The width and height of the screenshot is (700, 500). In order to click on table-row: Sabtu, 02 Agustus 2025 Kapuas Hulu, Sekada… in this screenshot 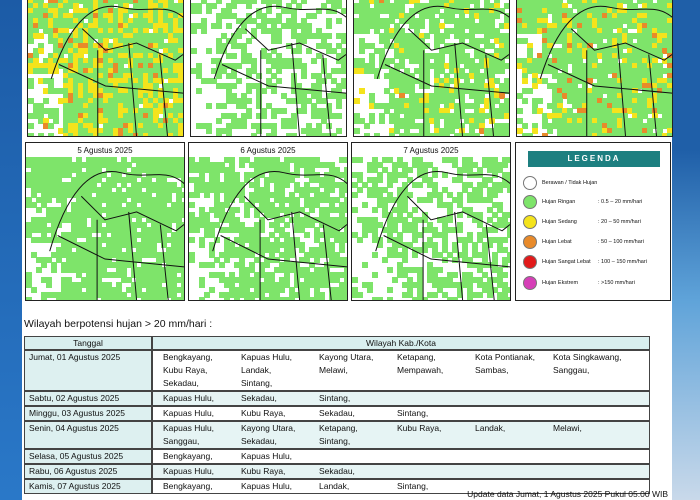, I will do `click(337, 398)`.